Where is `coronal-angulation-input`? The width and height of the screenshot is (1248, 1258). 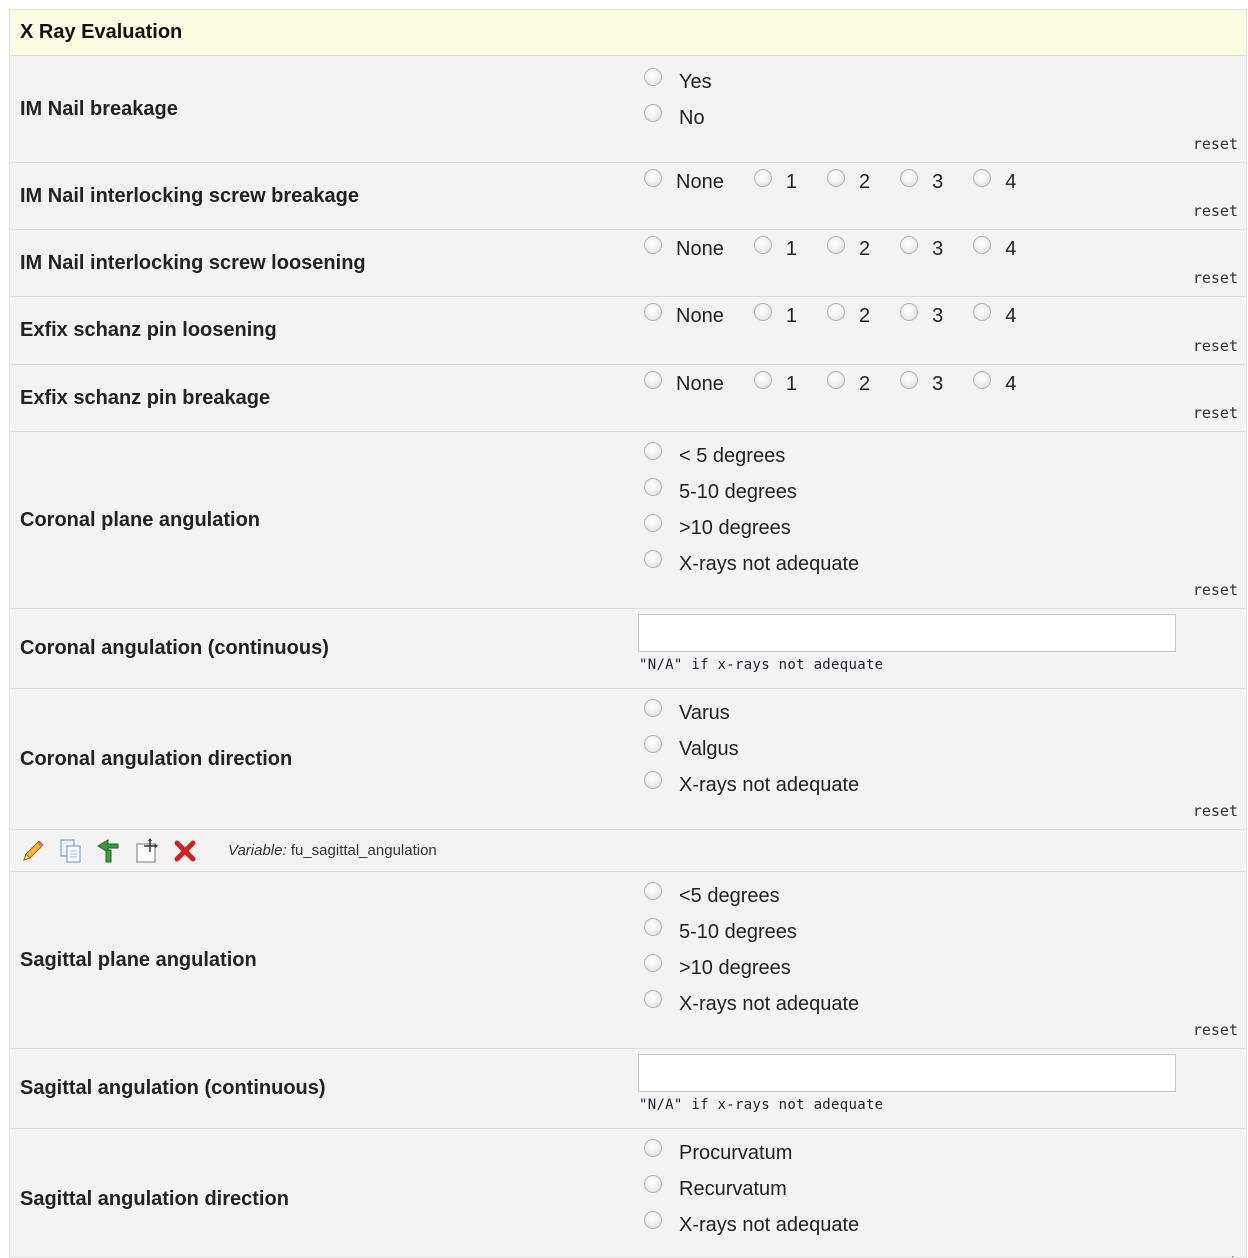
coronal-angulation-input is located at coordinates (907, 633).